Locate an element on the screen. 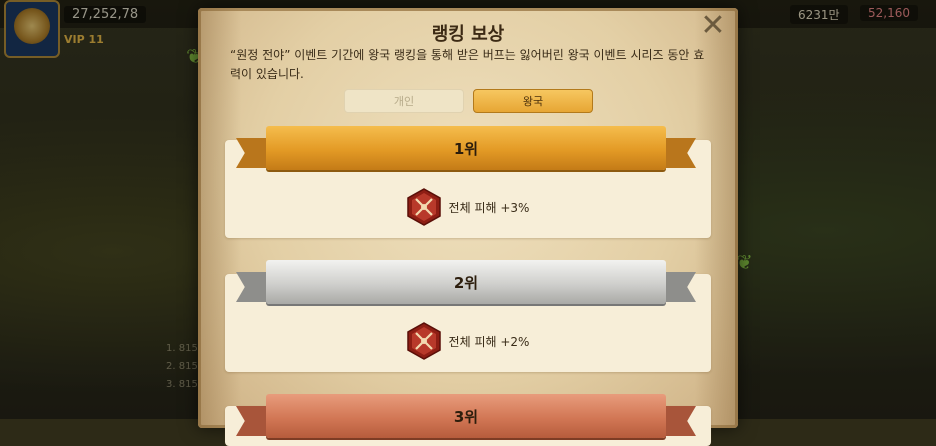 The height and width of the screenshot is (446, 936). leaf-decoration: ❦ is located at coordinates (744, 262).